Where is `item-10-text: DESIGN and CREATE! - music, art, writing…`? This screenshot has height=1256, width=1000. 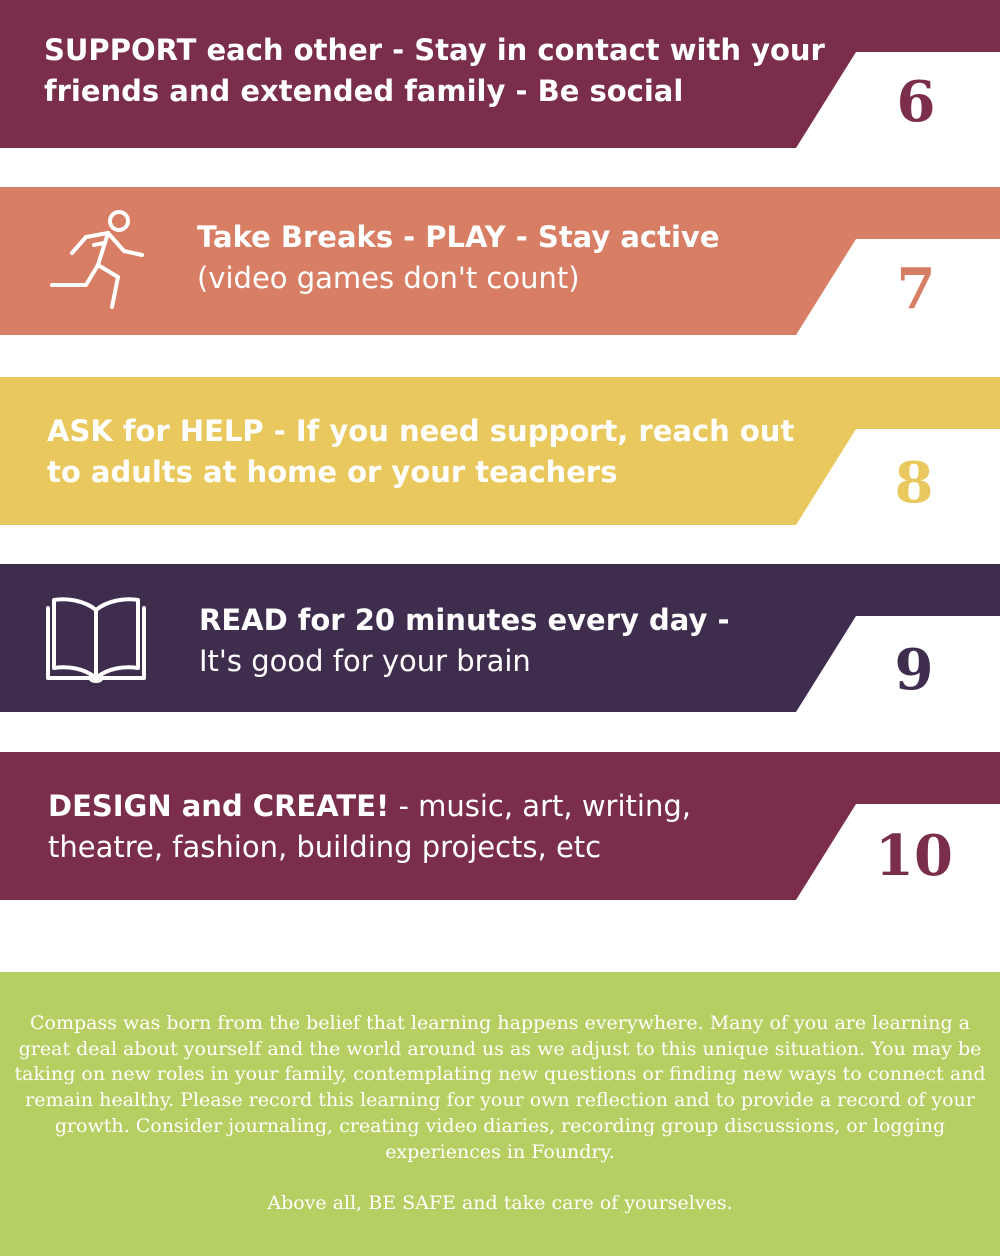
item-10-text: DESIGN and CREATE! - music, art, writing… is located at coordinates (369, 827).